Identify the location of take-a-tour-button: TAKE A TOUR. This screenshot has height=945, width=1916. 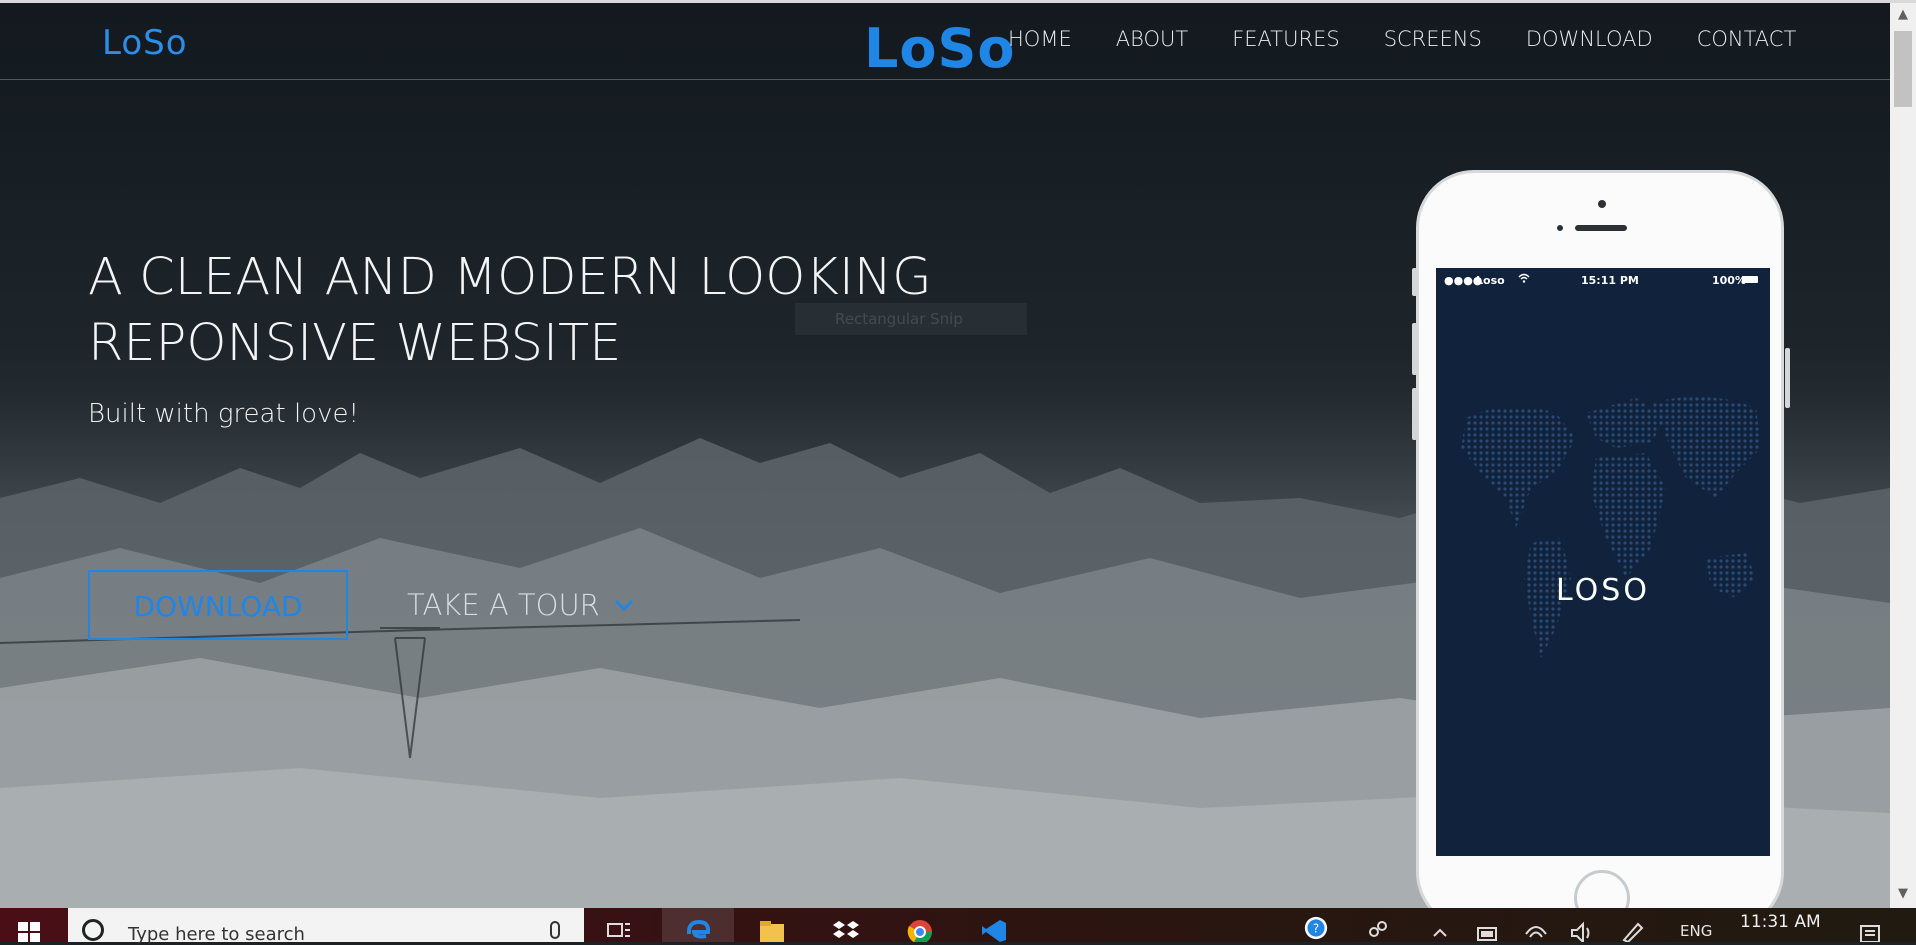
(520, 605).